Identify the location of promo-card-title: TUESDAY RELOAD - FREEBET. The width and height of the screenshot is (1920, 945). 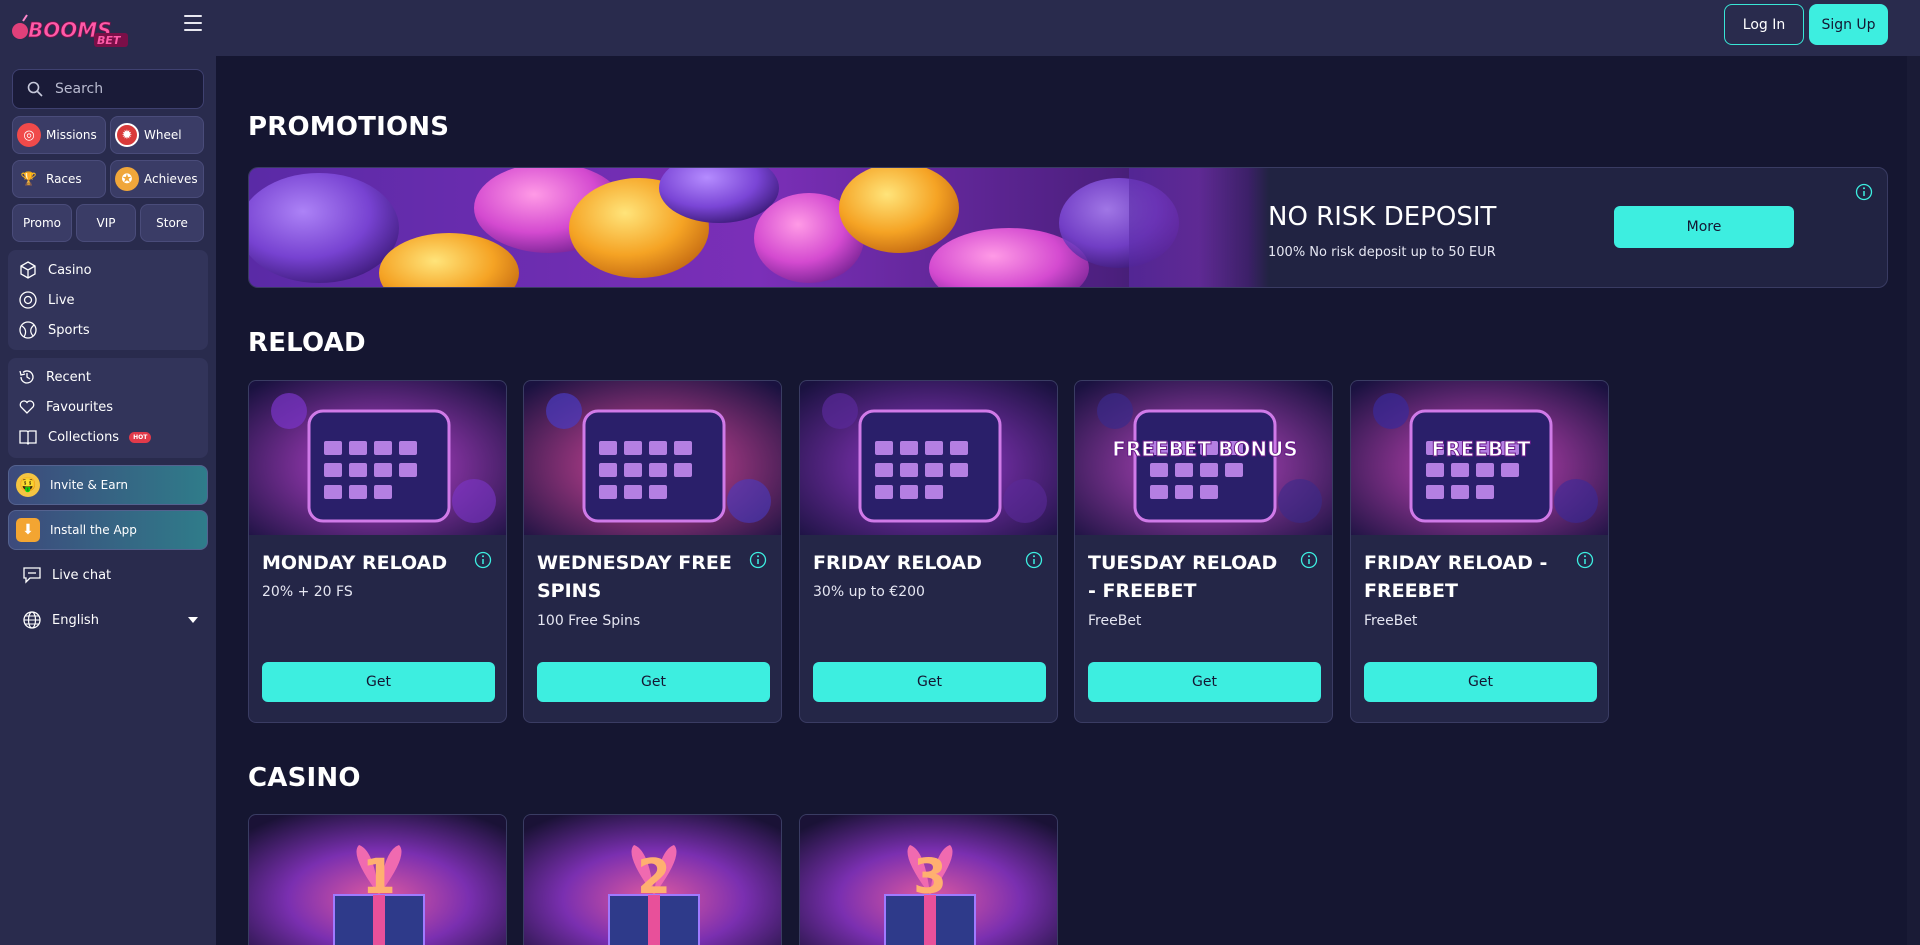
(1183, 577).